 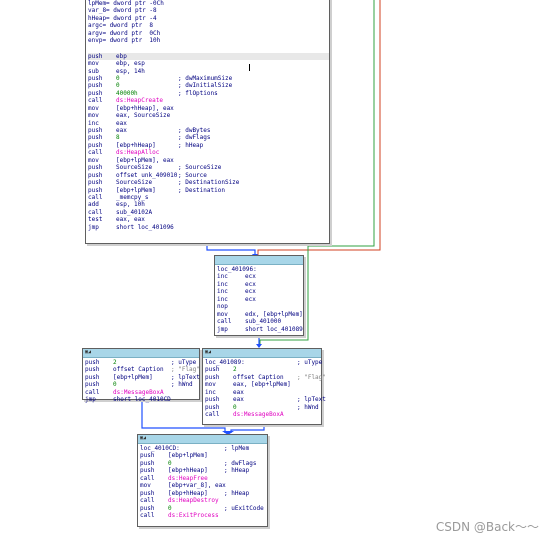 I want to click on asm-line: mov eax, SourceSize, so click(x=208, y=115).